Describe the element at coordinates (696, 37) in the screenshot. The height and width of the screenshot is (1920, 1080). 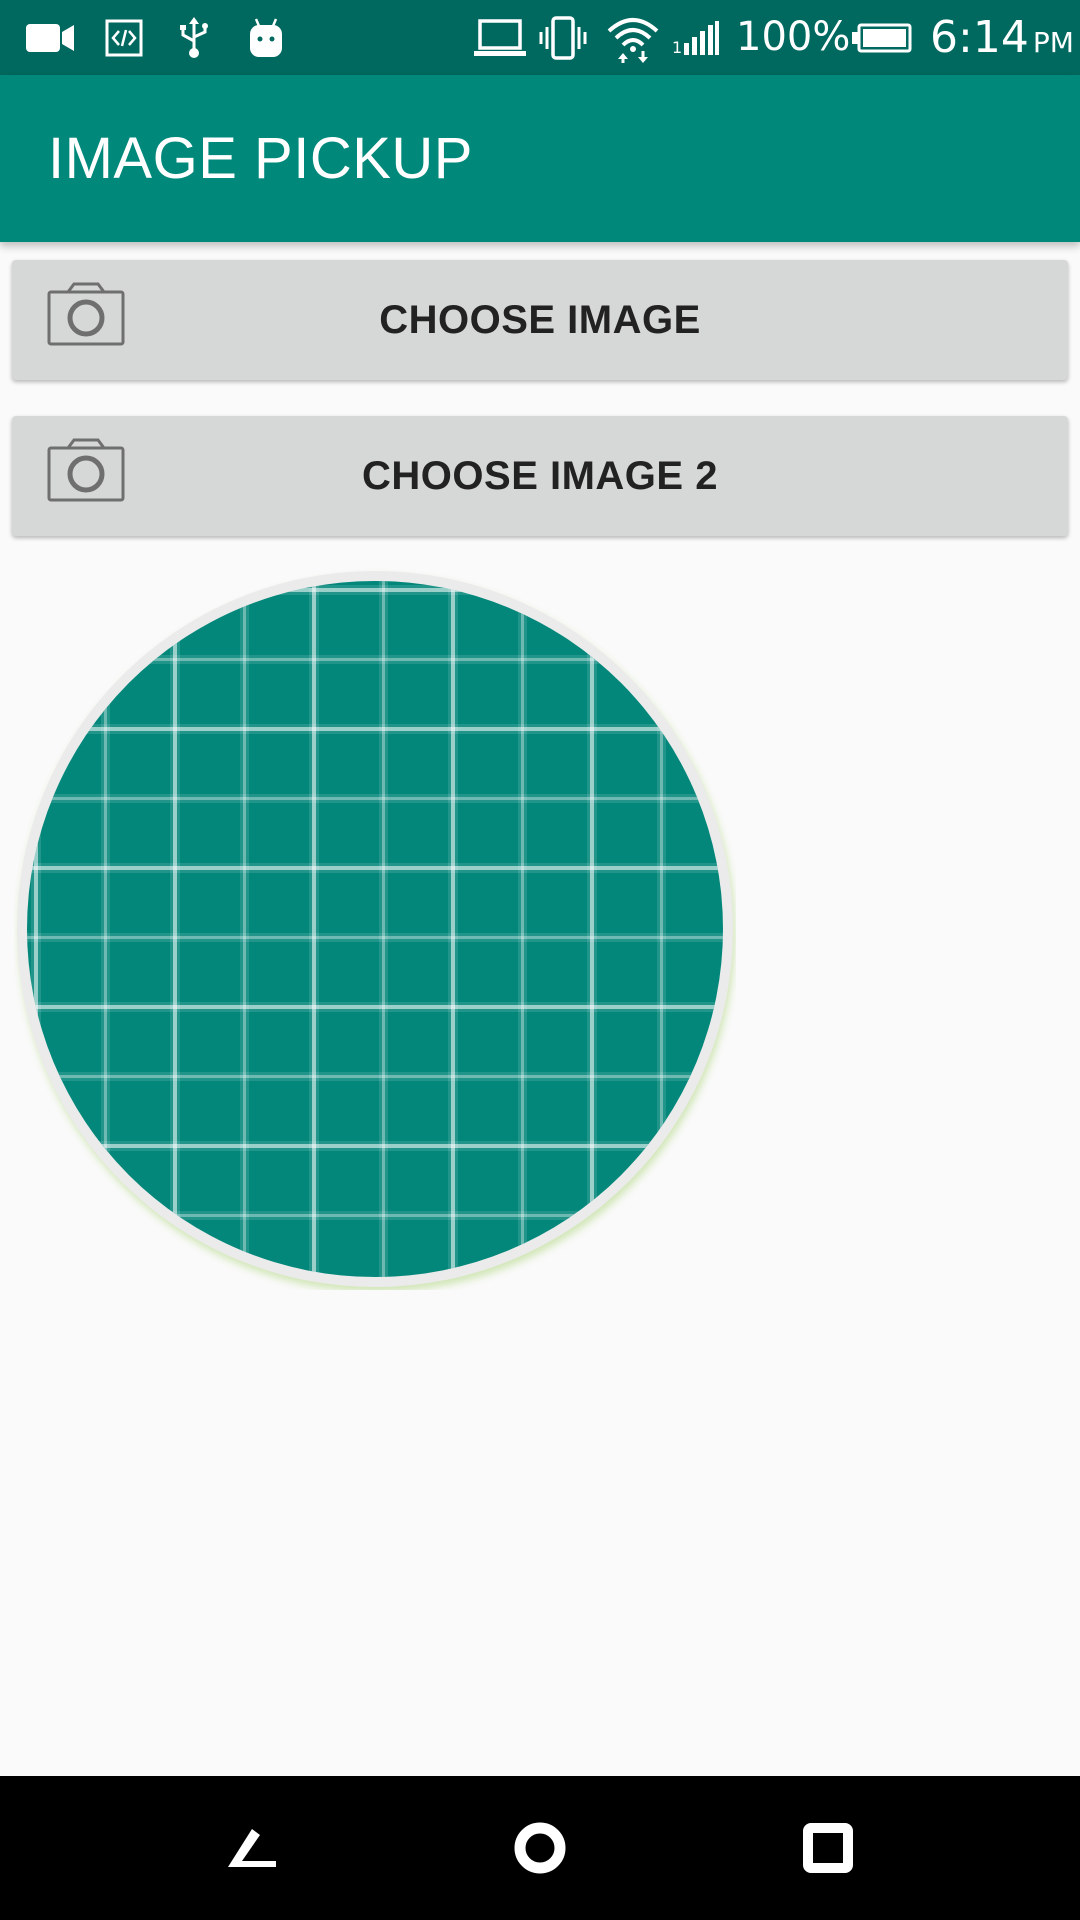
I see `cell-signal-icon: 1` at that location.